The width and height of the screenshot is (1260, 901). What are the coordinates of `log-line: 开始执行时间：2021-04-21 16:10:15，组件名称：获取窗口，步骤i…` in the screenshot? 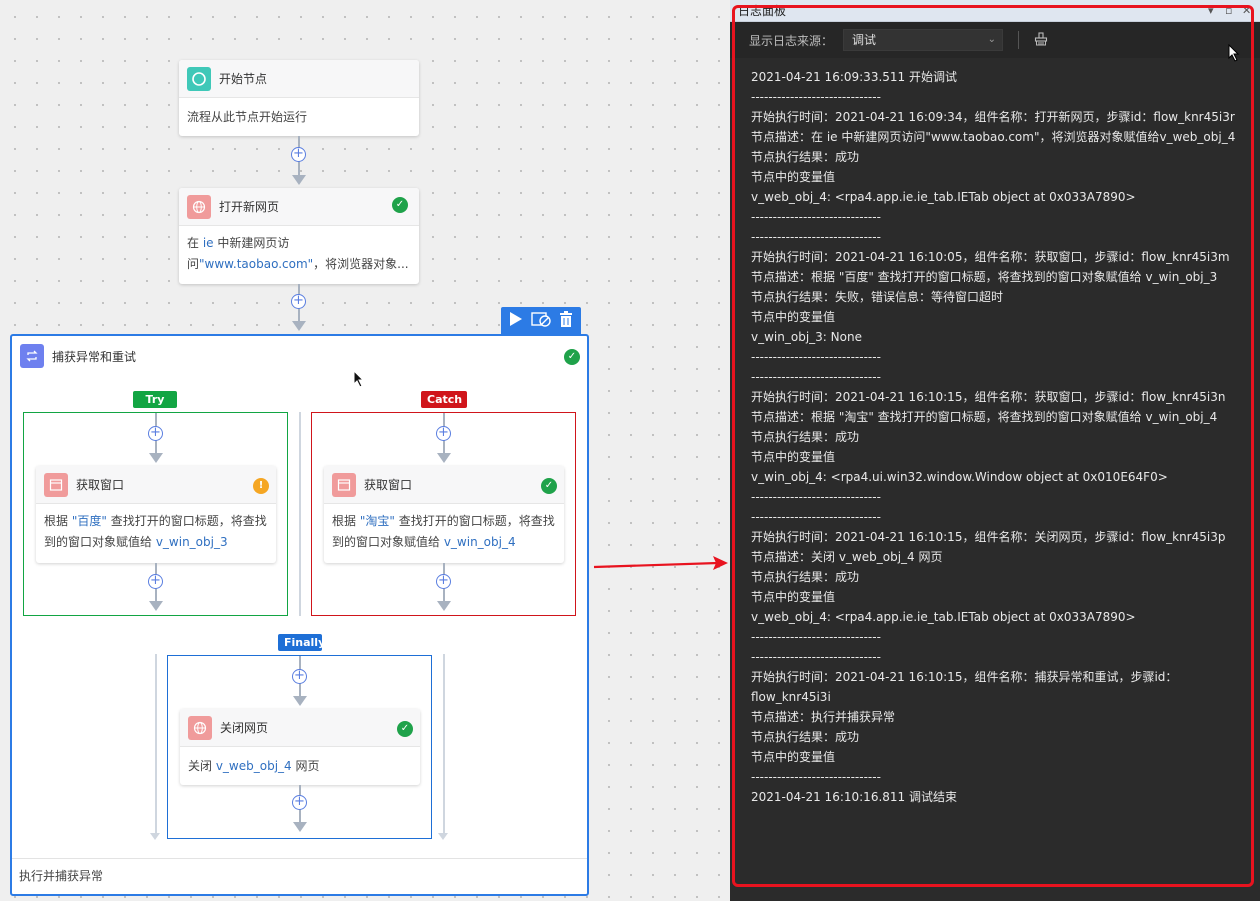 It's located at (988, 397).